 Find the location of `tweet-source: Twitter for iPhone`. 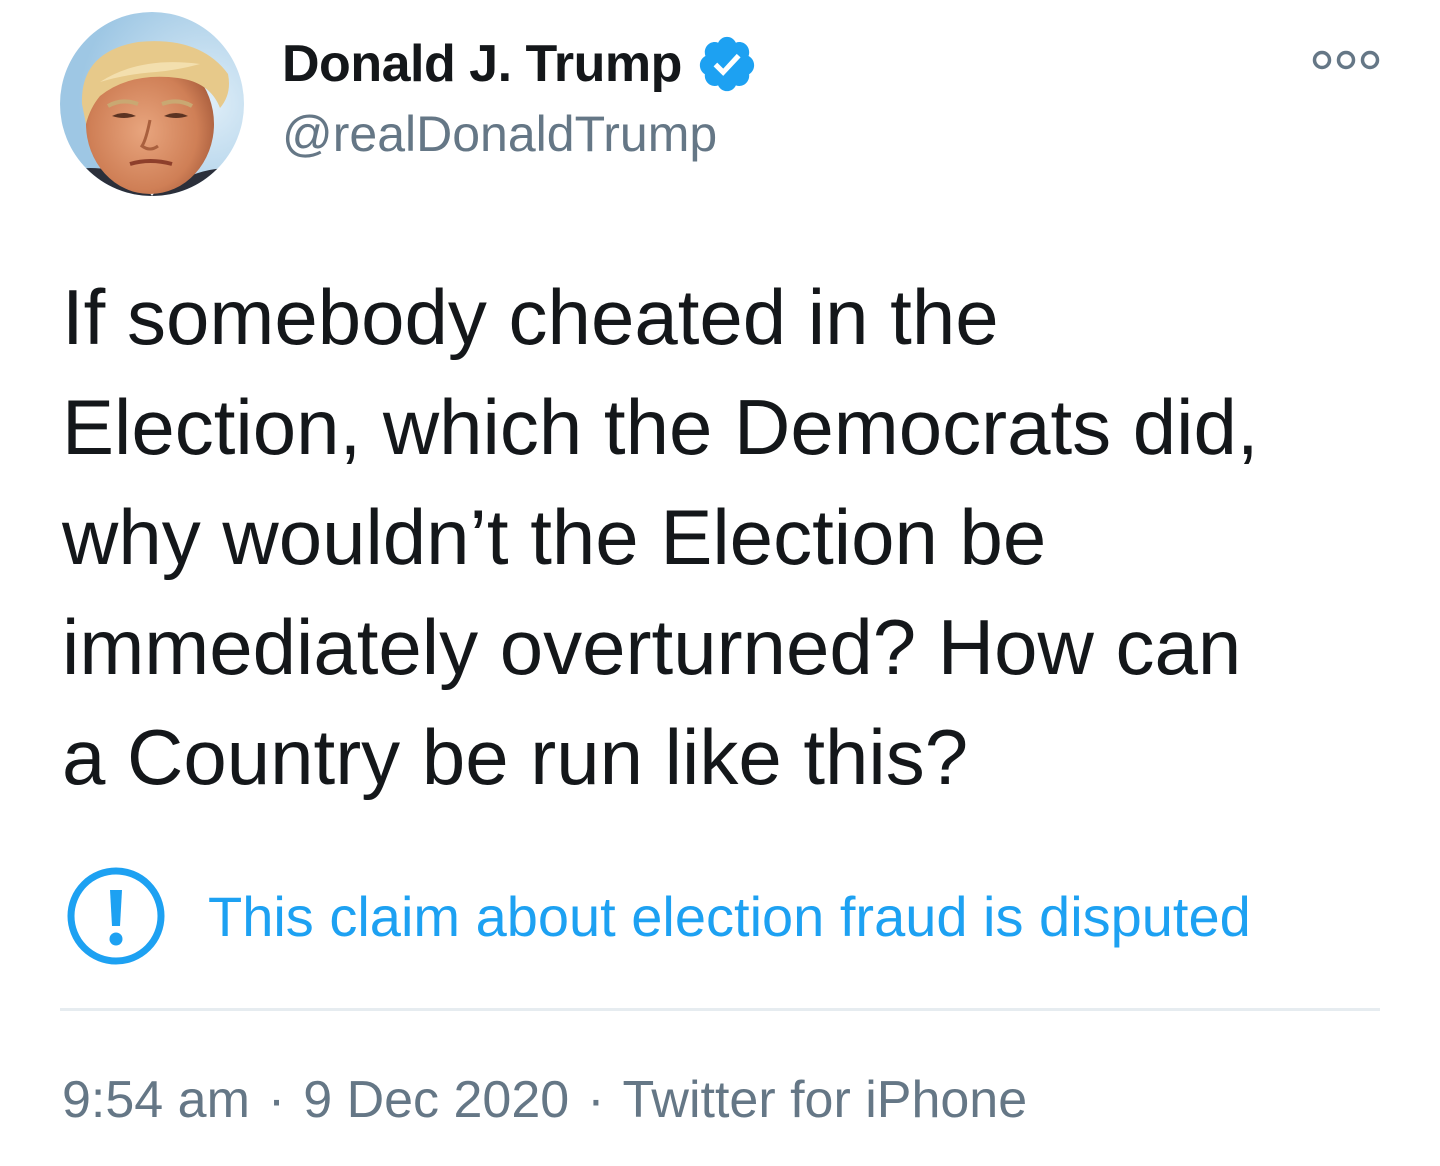

tweet-source: Twitter for iPhone is located at coordinates (825, 1100).